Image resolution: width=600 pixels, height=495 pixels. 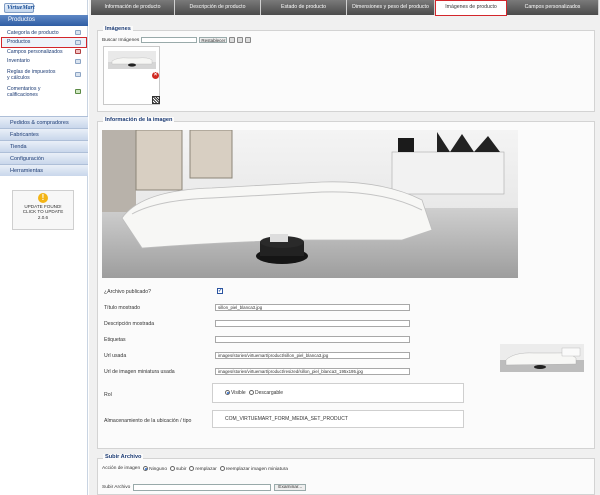 I want to click on role-label: Rol, so click(x=108, y=395).